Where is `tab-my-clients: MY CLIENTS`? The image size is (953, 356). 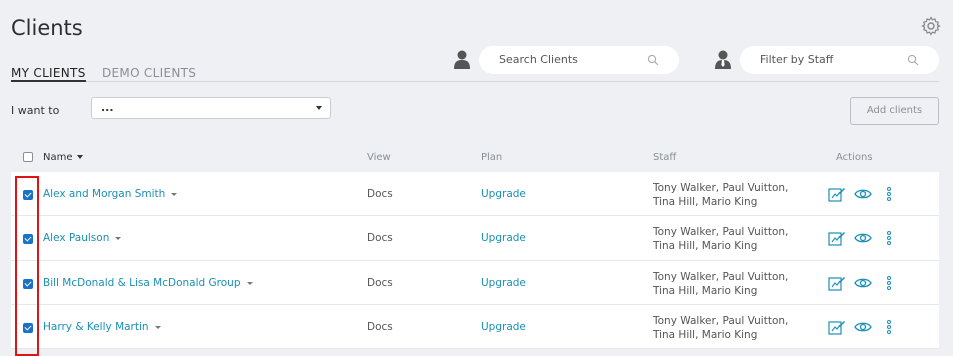 tab-my-clients: MY CLIENTS is located at coordinates (48, 74).